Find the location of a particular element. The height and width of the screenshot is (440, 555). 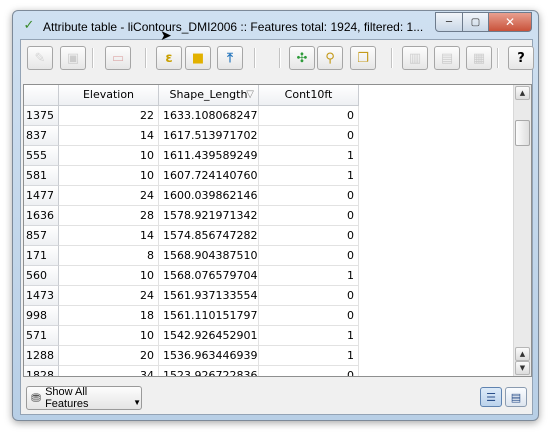

cell-shape-length: 1617.51397170235 is located at coordinates (209, 136).